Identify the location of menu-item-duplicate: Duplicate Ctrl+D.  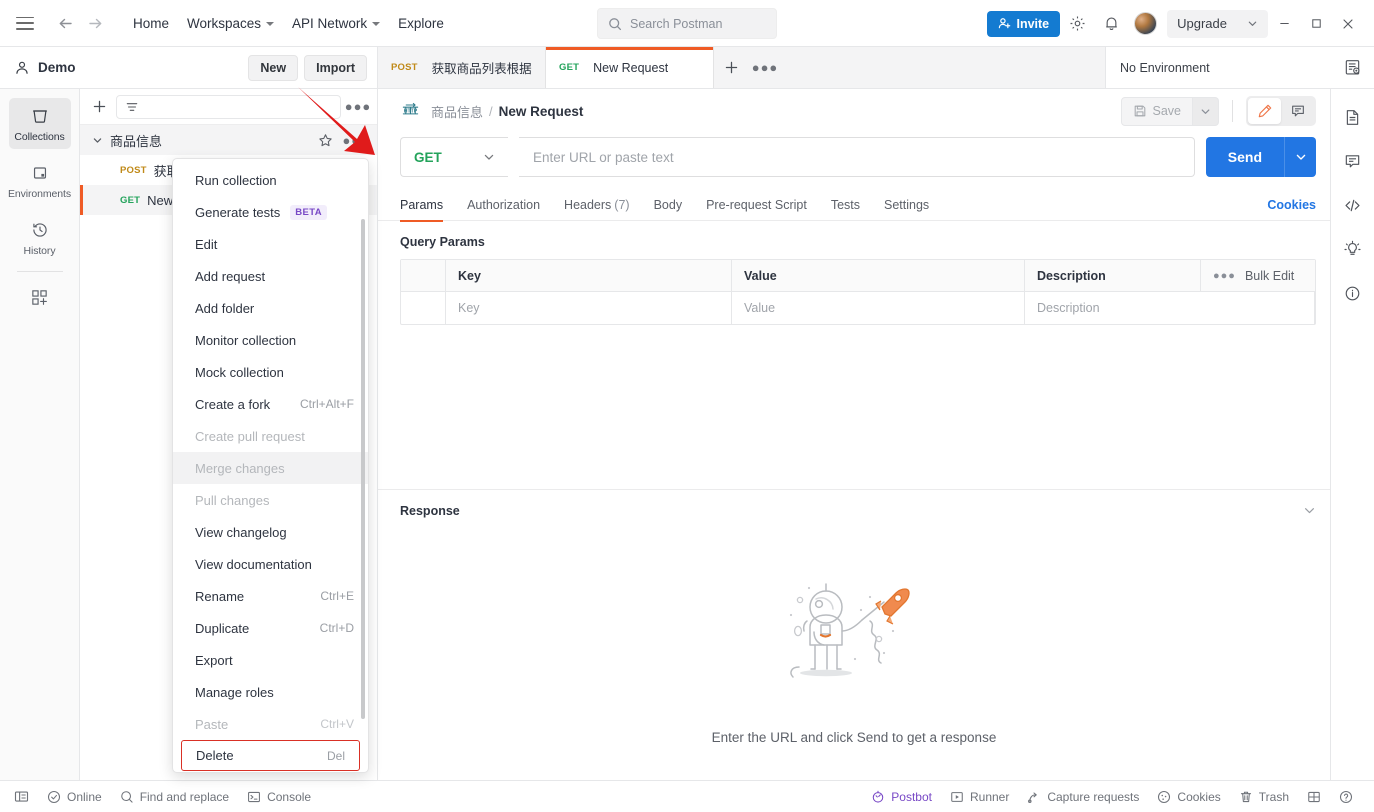
(270, 628).